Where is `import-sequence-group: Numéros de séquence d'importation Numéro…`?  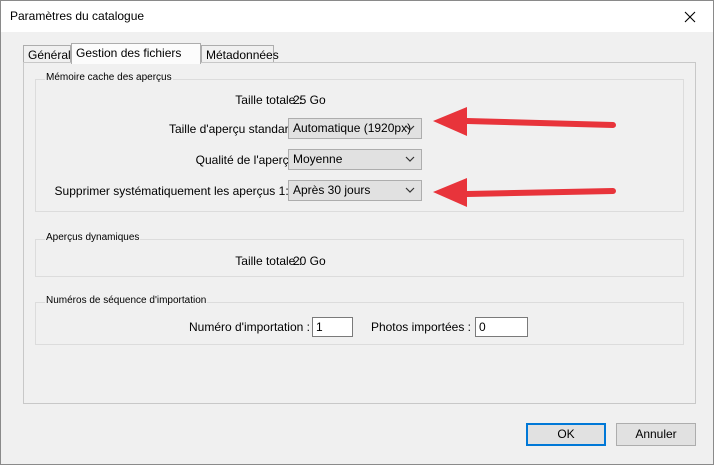
import-sequence-group: Numéros de séquence d'importation Numéro… is located at coordinates (359, 320).